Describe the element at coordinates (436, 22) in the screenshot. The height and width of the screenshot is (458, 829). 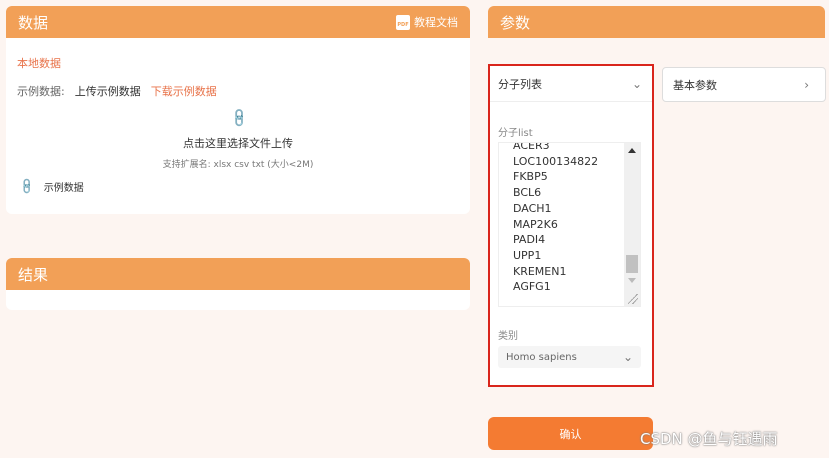
I see `tutorial-doc-label: 教程文档` at that location.